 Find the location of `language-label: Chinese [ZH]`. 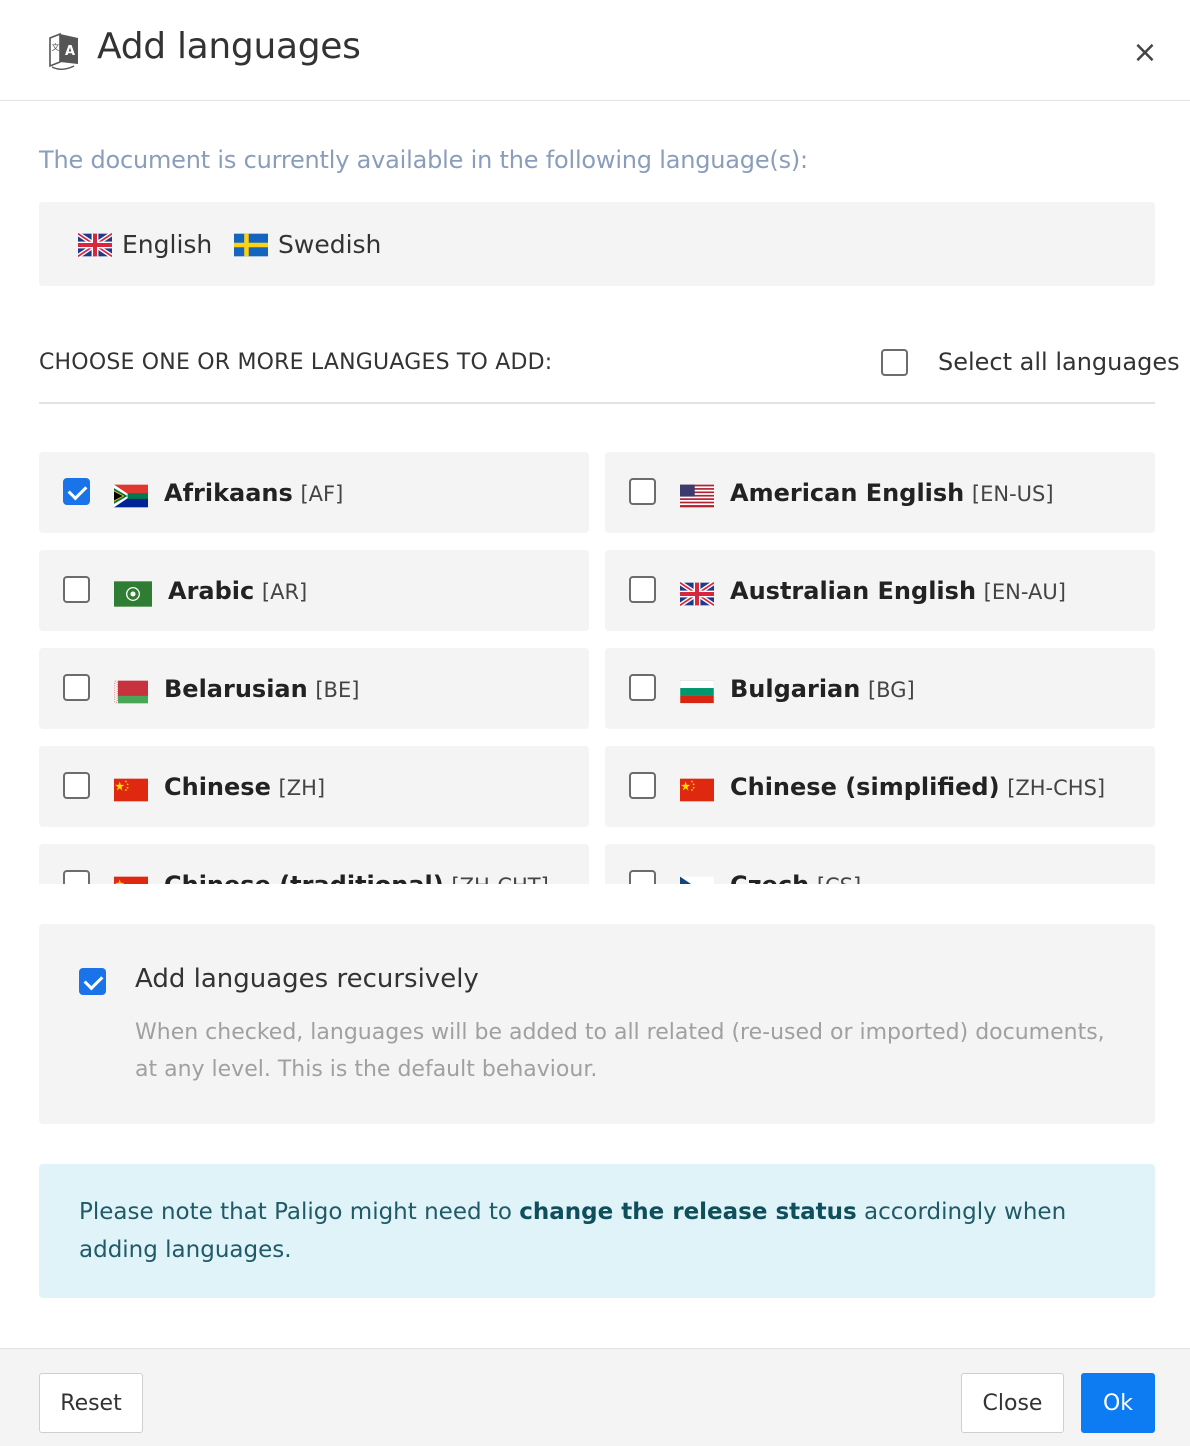

language-label: Chinese [ZH] is located at coordinates (244, 787).